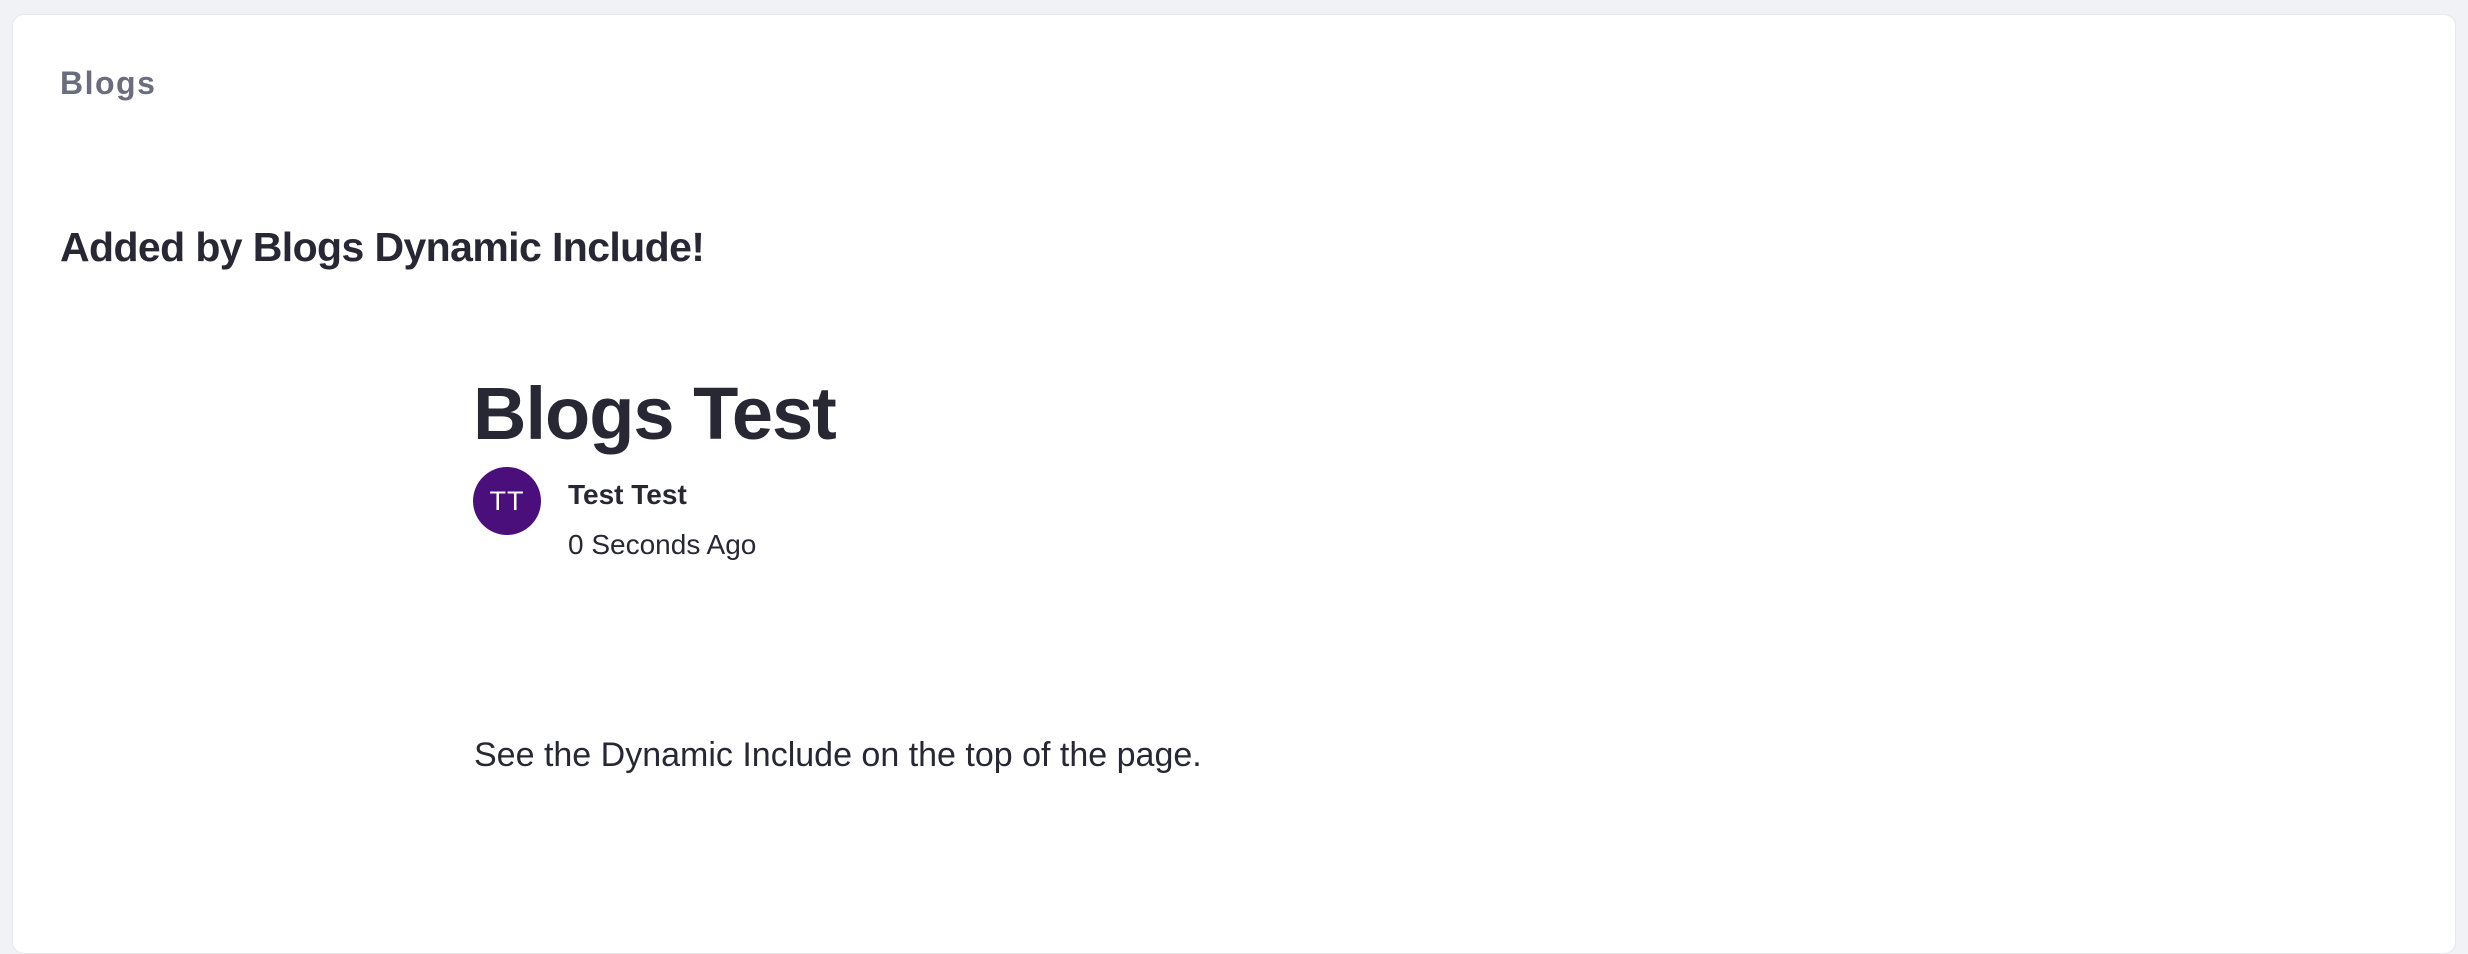 Image resolution: width=2468 pixels, height=954 pixels. I want to click on author-avatar: TT, so click(507, 501).